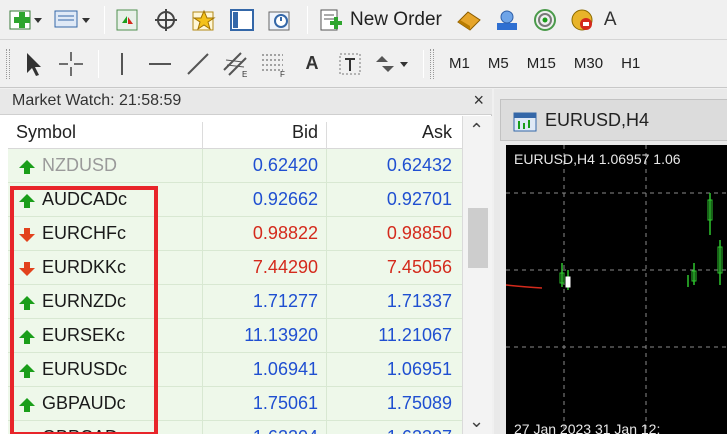 The width and height of the screenshot is (727, 434). I want to click on fibonacci-icon: F, so click(273, 66).